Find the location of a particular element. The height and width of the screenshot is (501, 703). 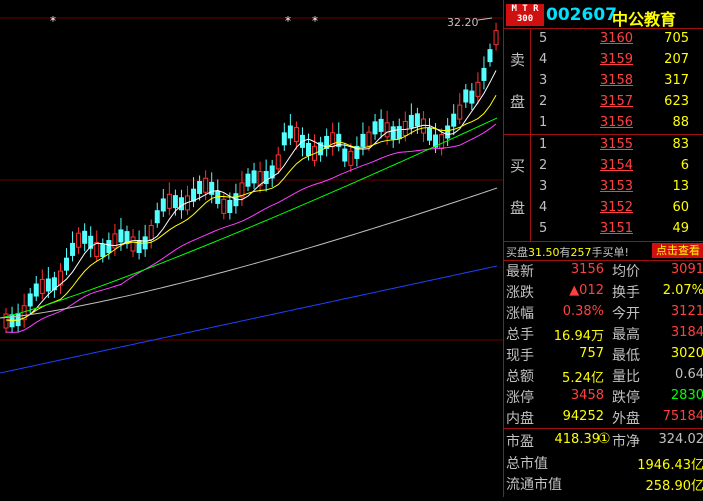

bid-row: 3 3153 13 is located at coordinates (617, 187).